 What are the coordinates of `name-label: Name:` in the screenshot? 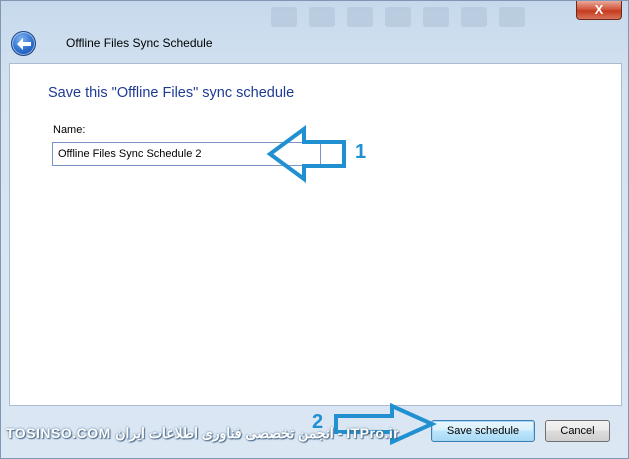 It's located at (69, 130).